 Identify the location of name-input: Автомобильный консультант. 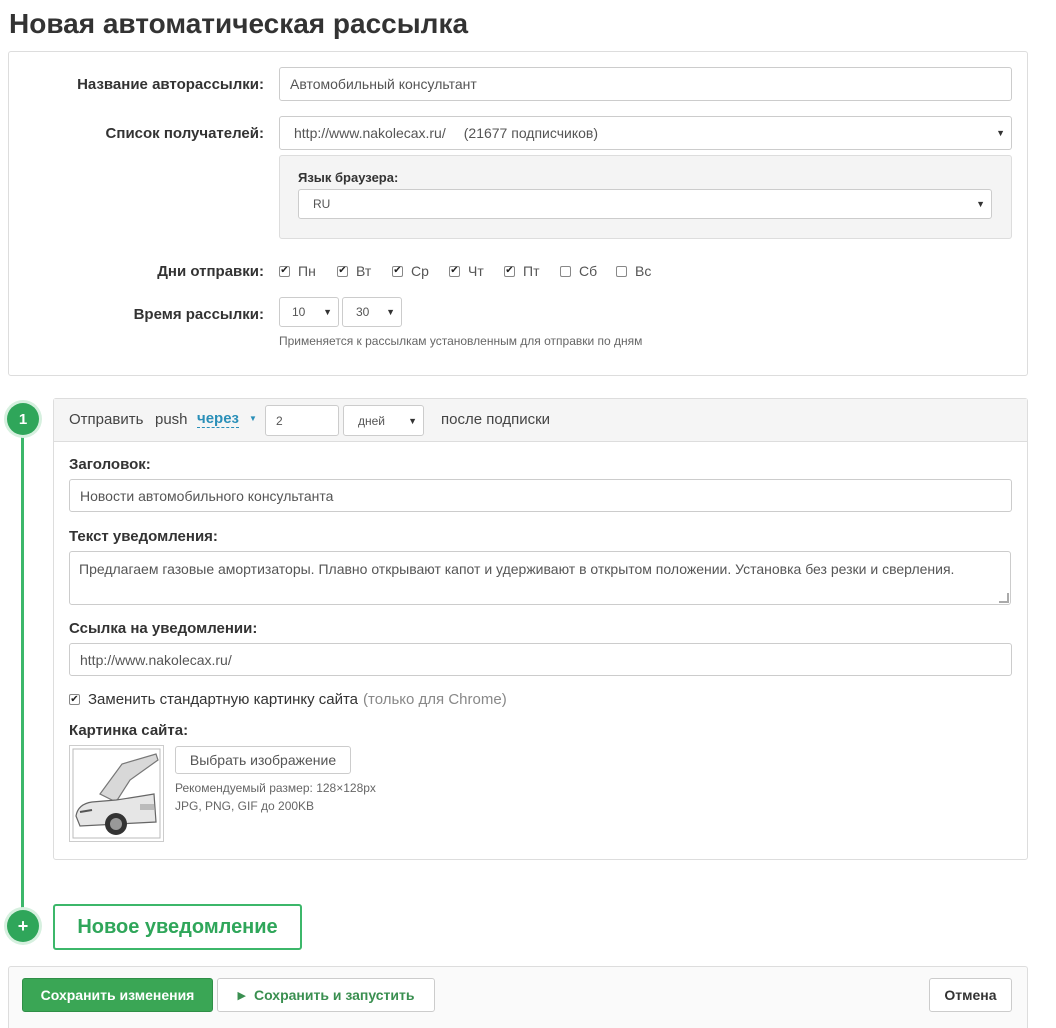
(645, 84).